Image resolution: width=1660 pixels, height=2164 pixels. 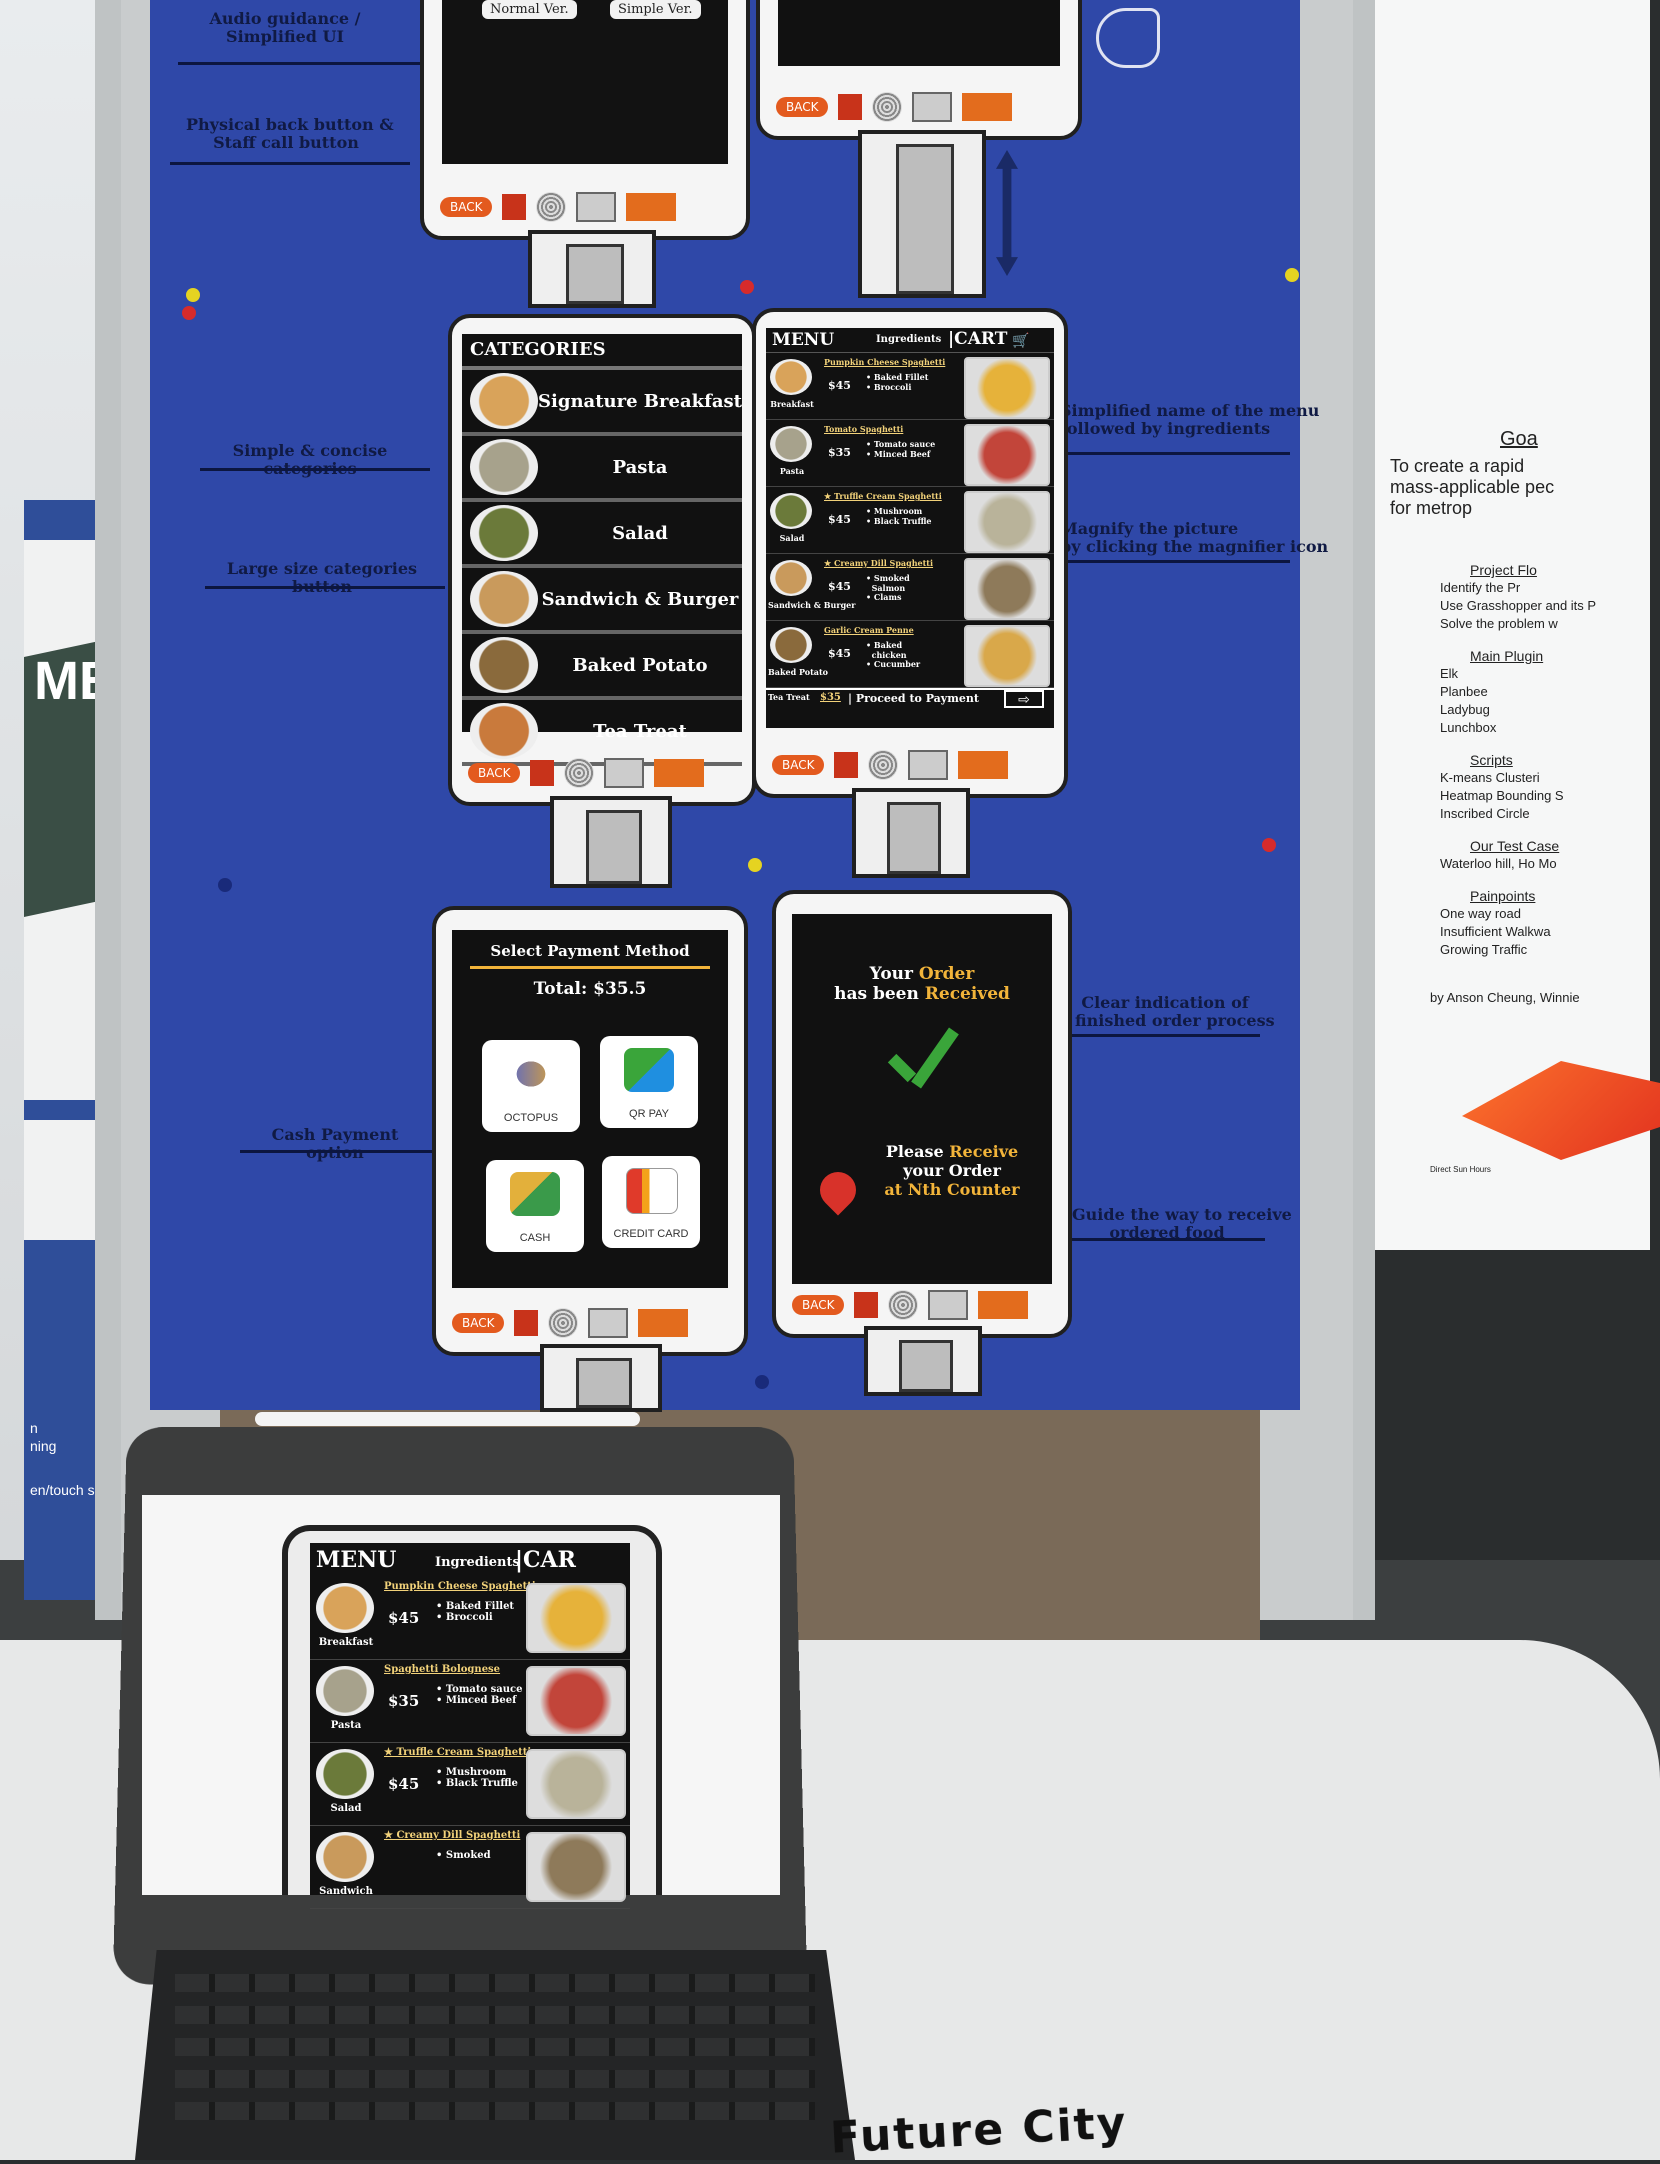 What do you see at coordinates (983, 765) in the screenshot?
I see `card-reader` at bounding box center [983, 765].